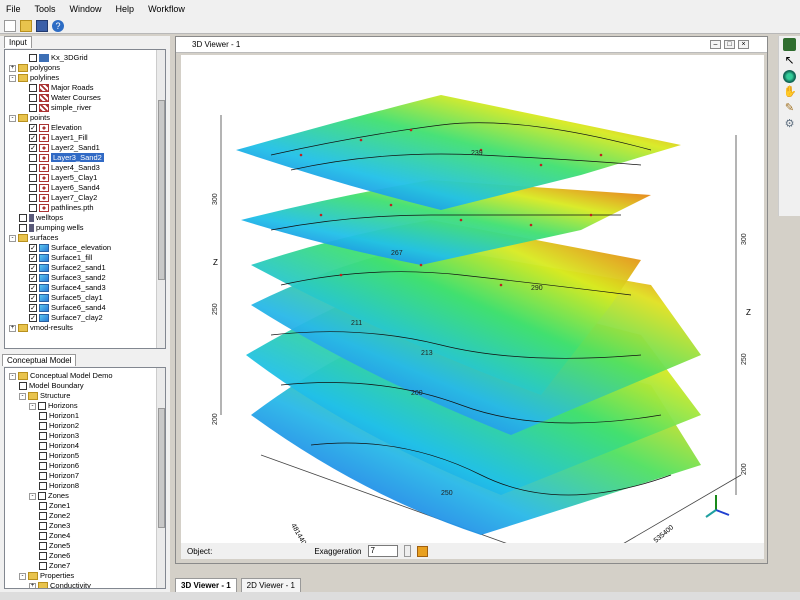 The image size is (800, 600). I want to click on input-tree-item: ✓ Elevation, so click(55, 128).